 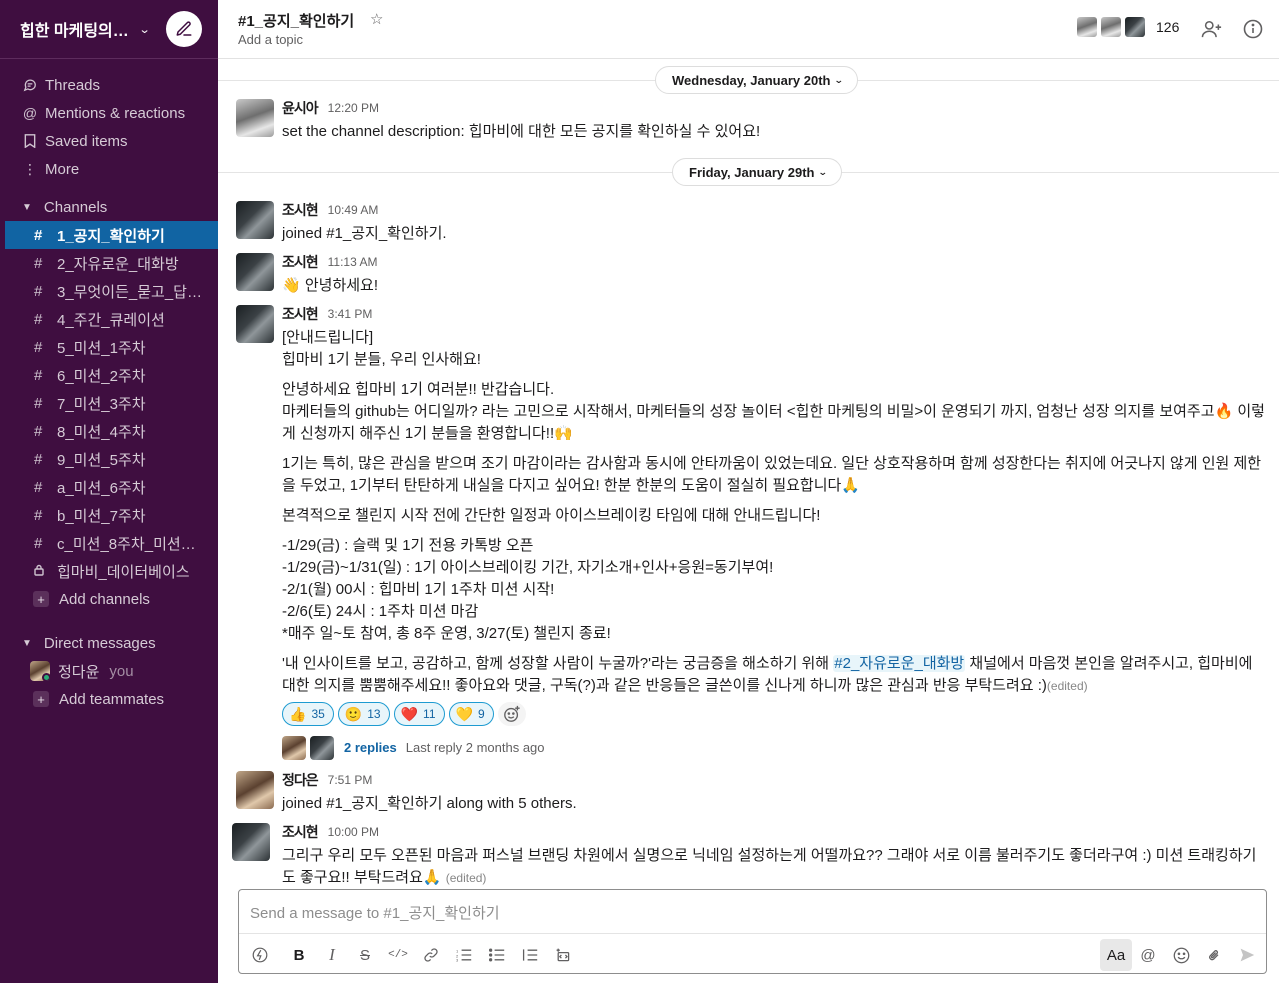 What do you see at coordinates (300, 108) in the screenshot?
I see `message-author: 윤시아` at bounding box center [300, 108].